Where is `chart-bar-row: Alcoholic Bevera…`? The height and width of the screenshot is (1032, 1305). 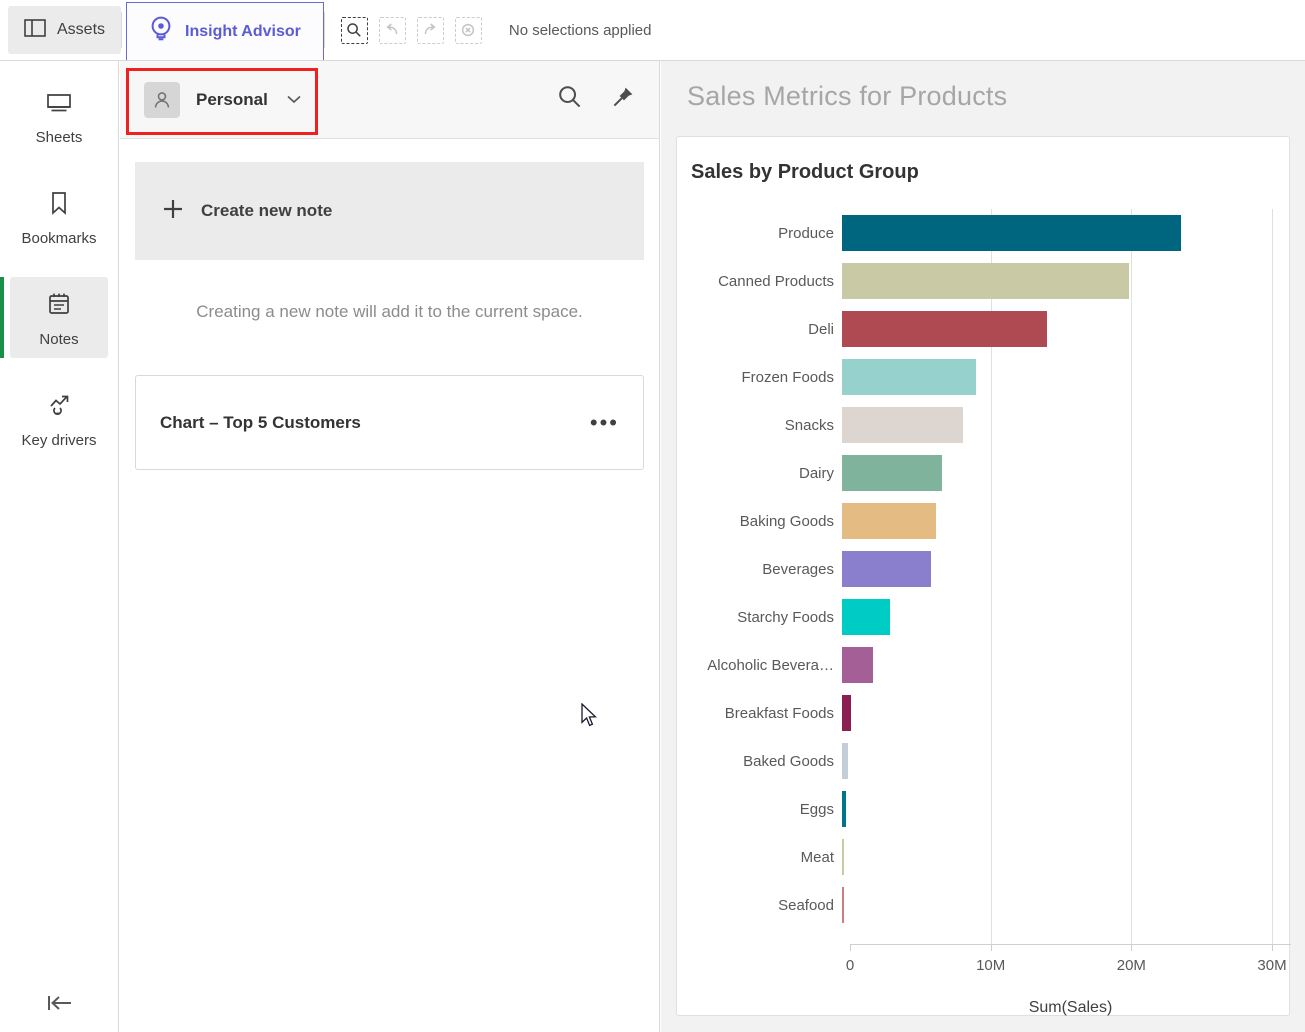
chart-bar-row: Alcoholic Bevera… is located at coordinates (984, 665).